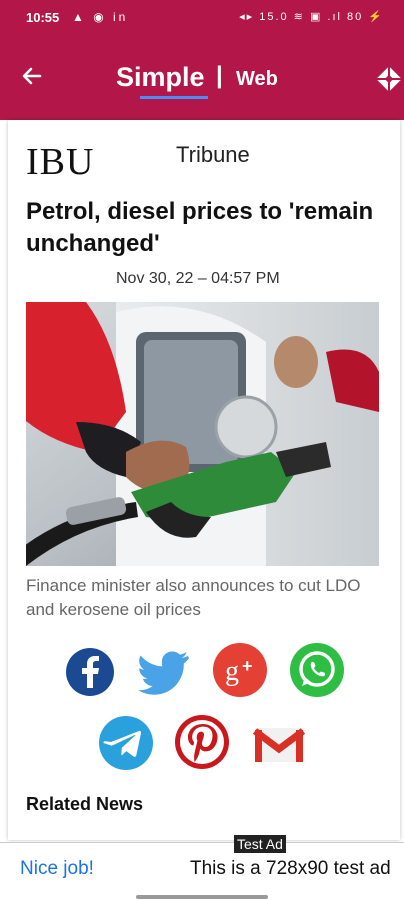 Image resolution: width=404 pixels, height=900 pixels. I want to click on article-date: Nov 30, 22 – 04:57 PM, so click(198, 278).